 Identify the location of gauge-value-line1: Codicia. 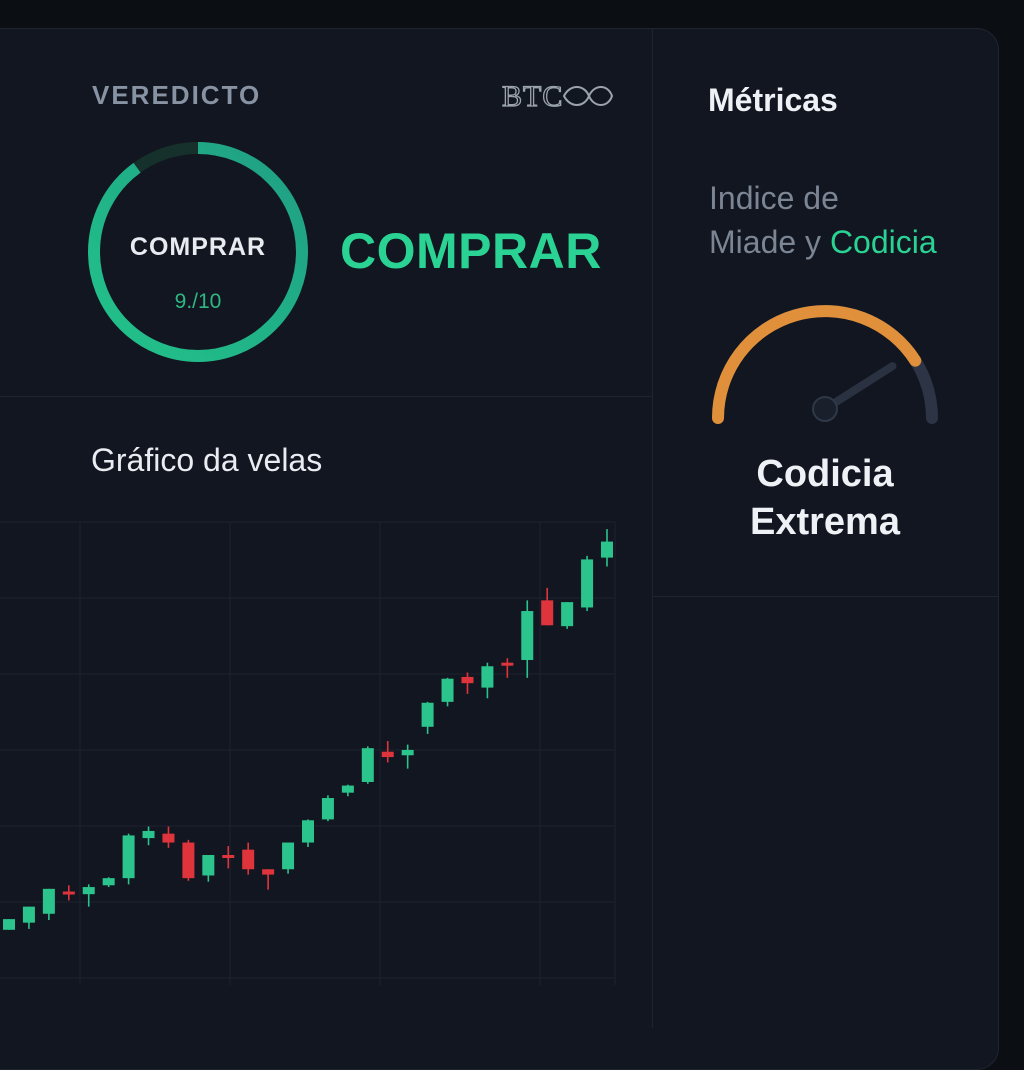
(825, 474).